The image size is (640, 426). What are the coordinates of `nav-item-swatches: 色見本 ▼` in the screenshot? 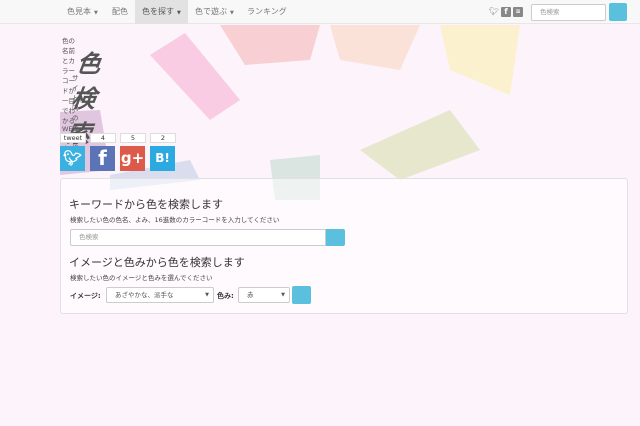 It's located at (82, 12).